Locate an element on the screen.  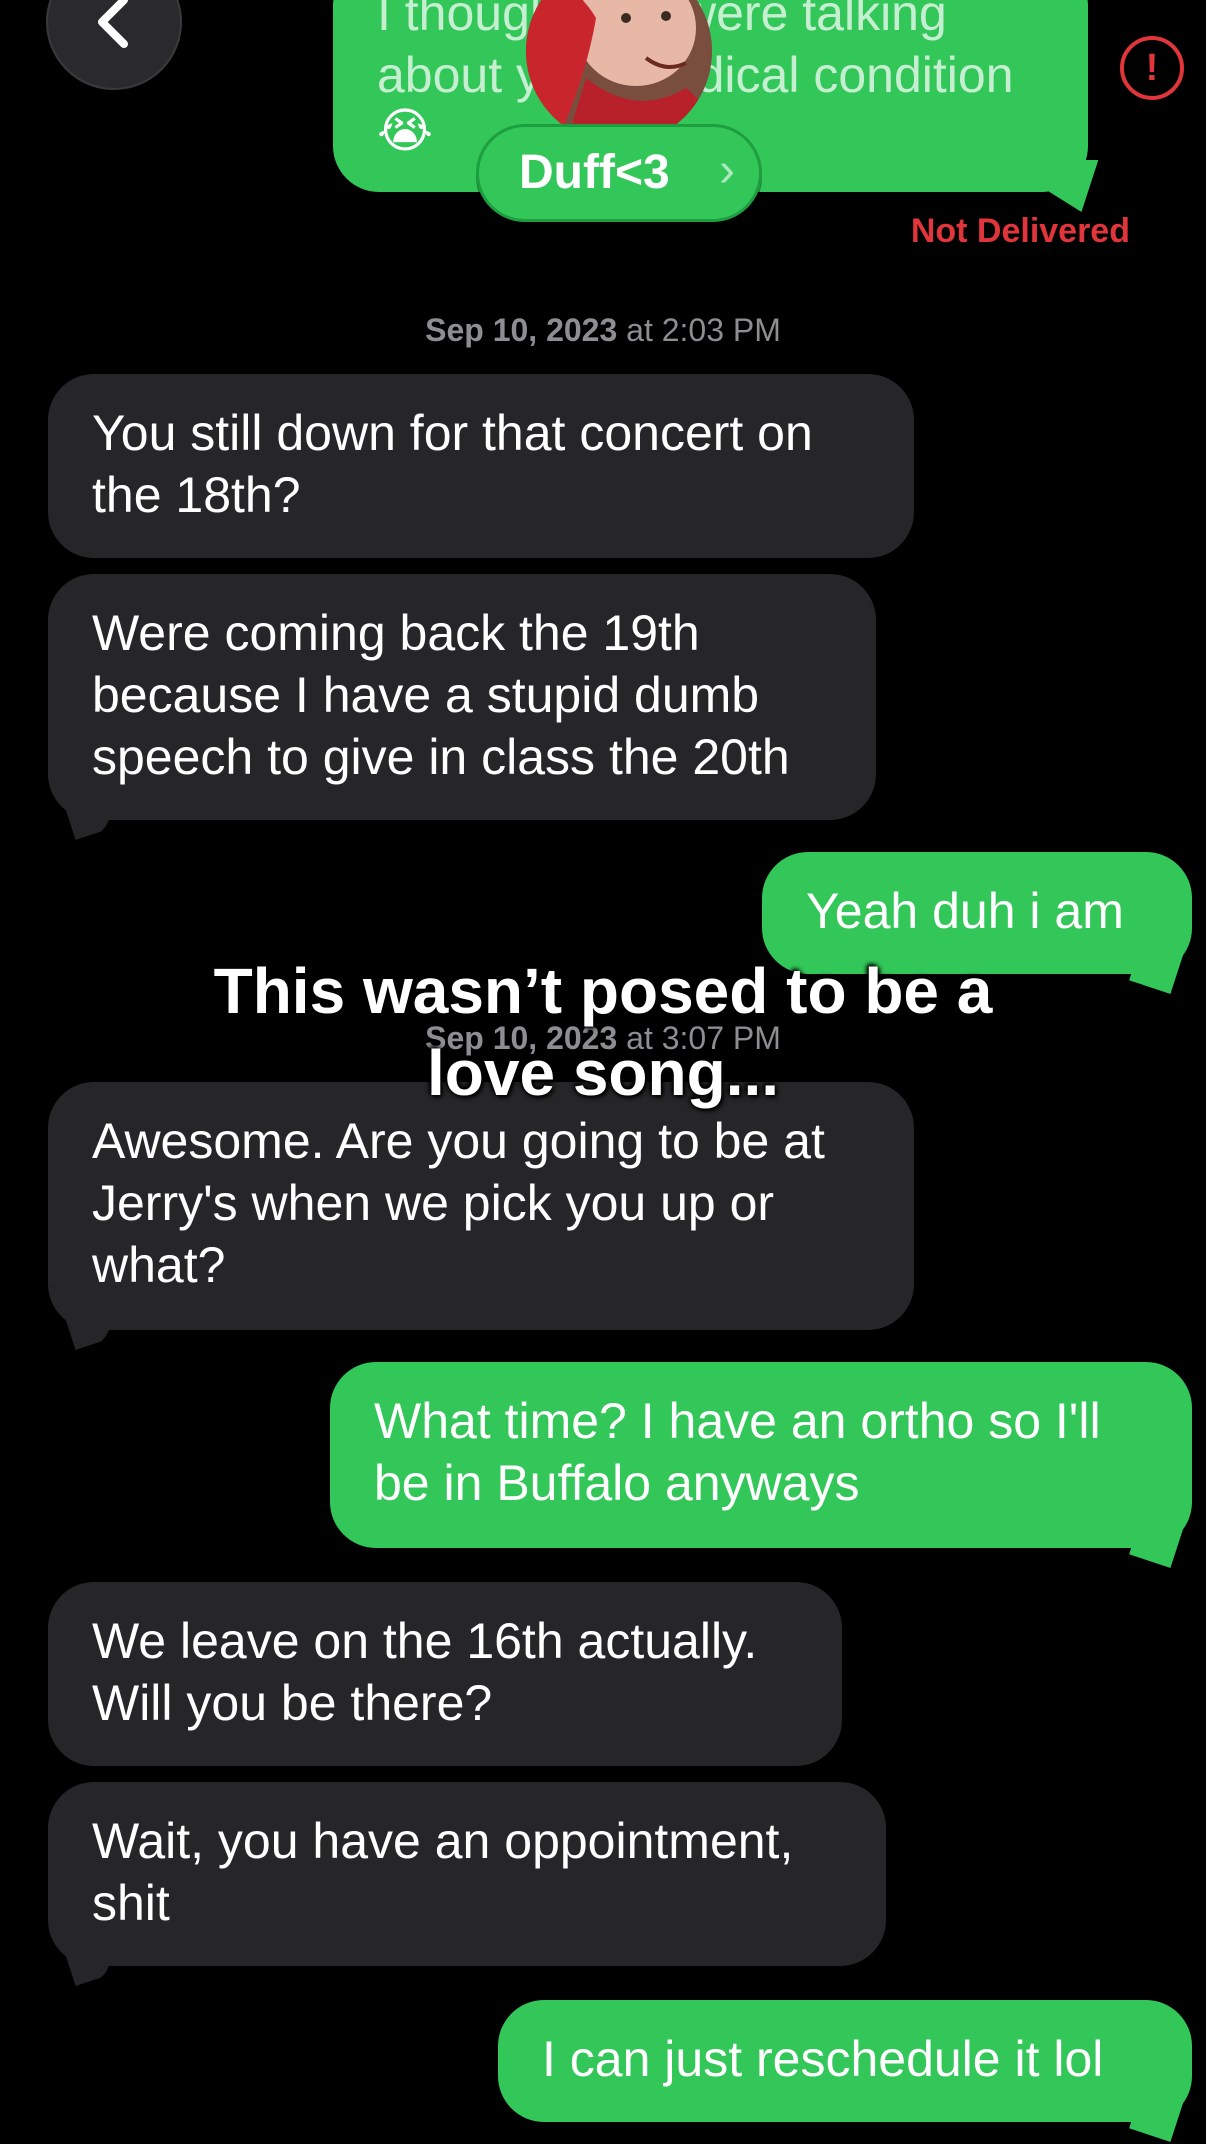
back-button is located at coordinates (114, 45).